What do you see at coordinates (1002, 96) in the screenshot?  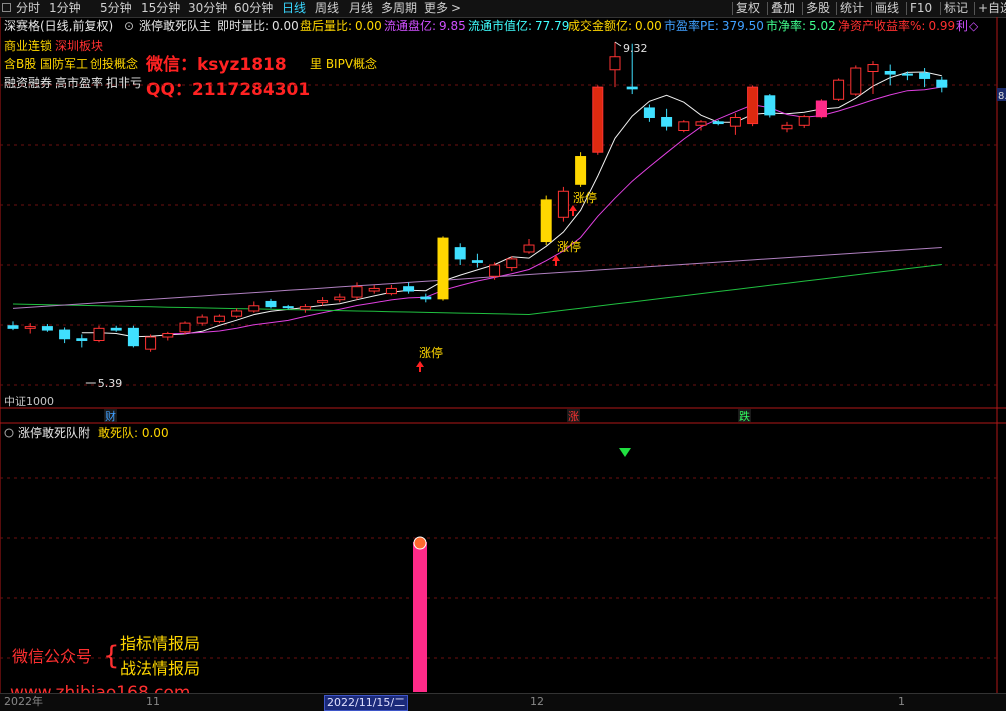 I see `price-axis-label: 8.` at bounding box center [1002, 96].